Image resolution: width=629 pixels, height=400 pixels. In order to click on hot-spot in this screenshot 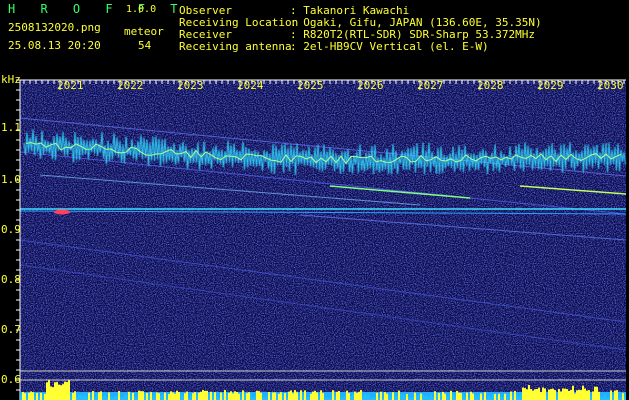, I will do `click(62, 212)`.